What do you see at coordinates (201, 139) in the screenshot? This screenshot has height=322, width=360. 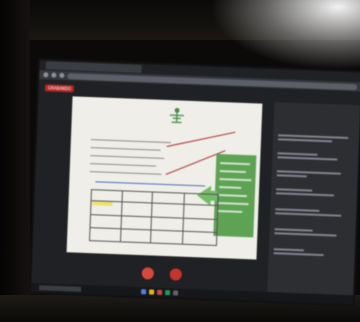 I see `callout-line` at bounding box center [201, 139].